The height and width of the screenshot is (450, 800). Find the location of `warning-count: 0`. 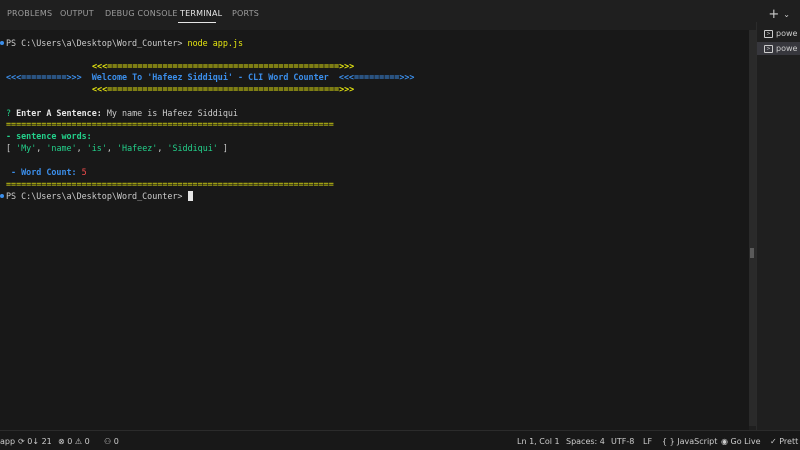

warning-count: 0 is located at coordinates (87, 441).